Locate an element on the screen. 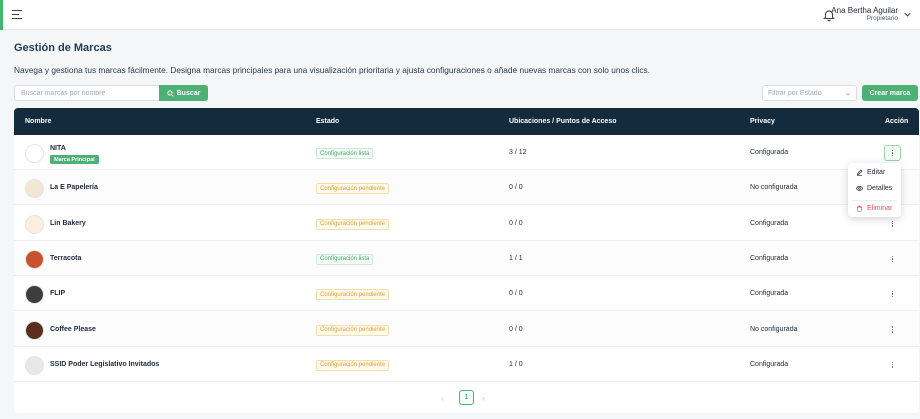 This screenshot has height=419, width=920. brand-name: Coffee Please is located at coordinates (73, 329).